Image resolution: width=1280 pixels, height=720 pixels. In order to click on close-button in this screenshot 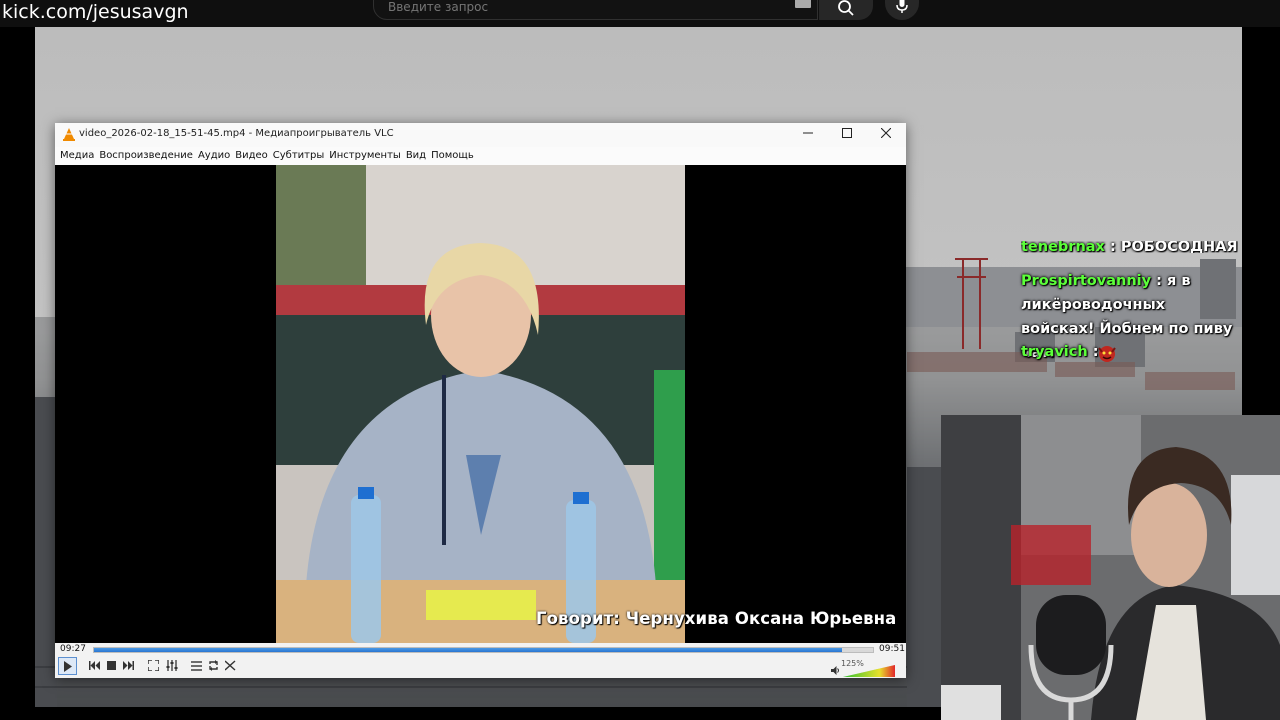, I will do `click(885, 135)`.